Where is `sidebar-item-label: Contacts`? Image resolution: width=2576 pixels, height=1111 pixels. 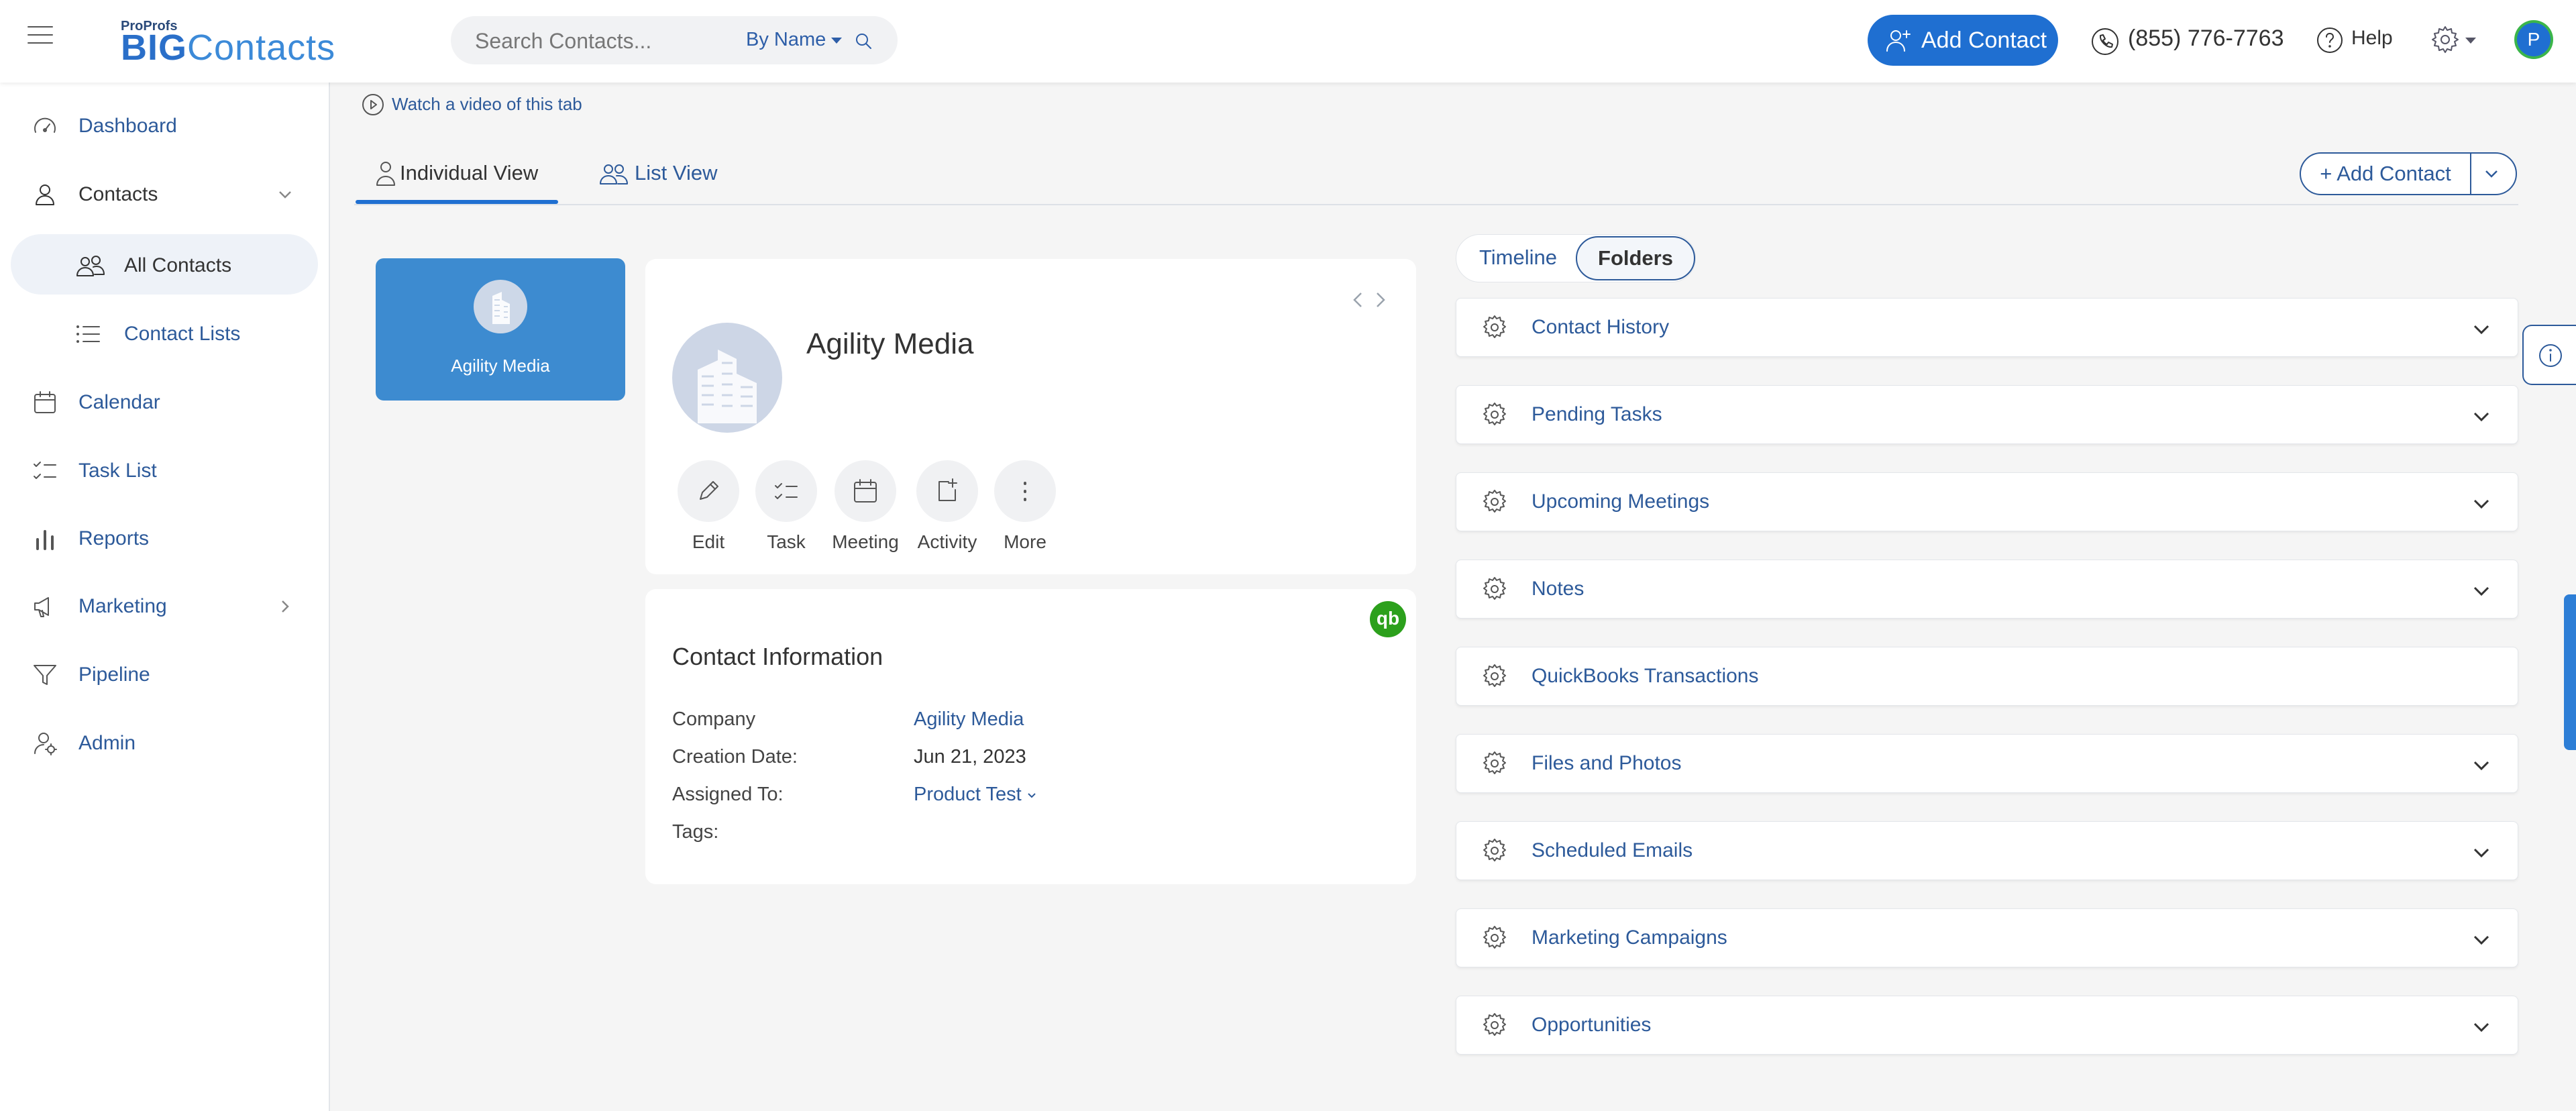
sidebar-item-label: Contacts is located at coordinates (118, 194).